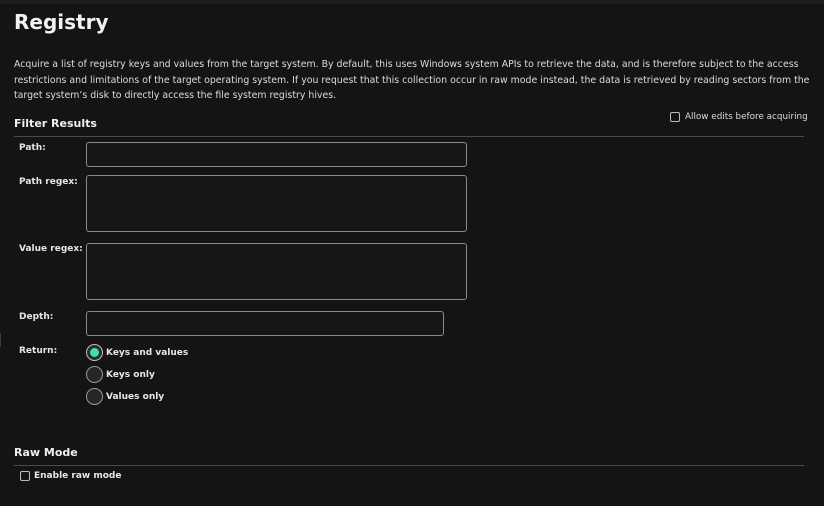  What do you see at coordinates (276, 154) in the screenshot?
I see `path-input` at bounding box center [276, 154].